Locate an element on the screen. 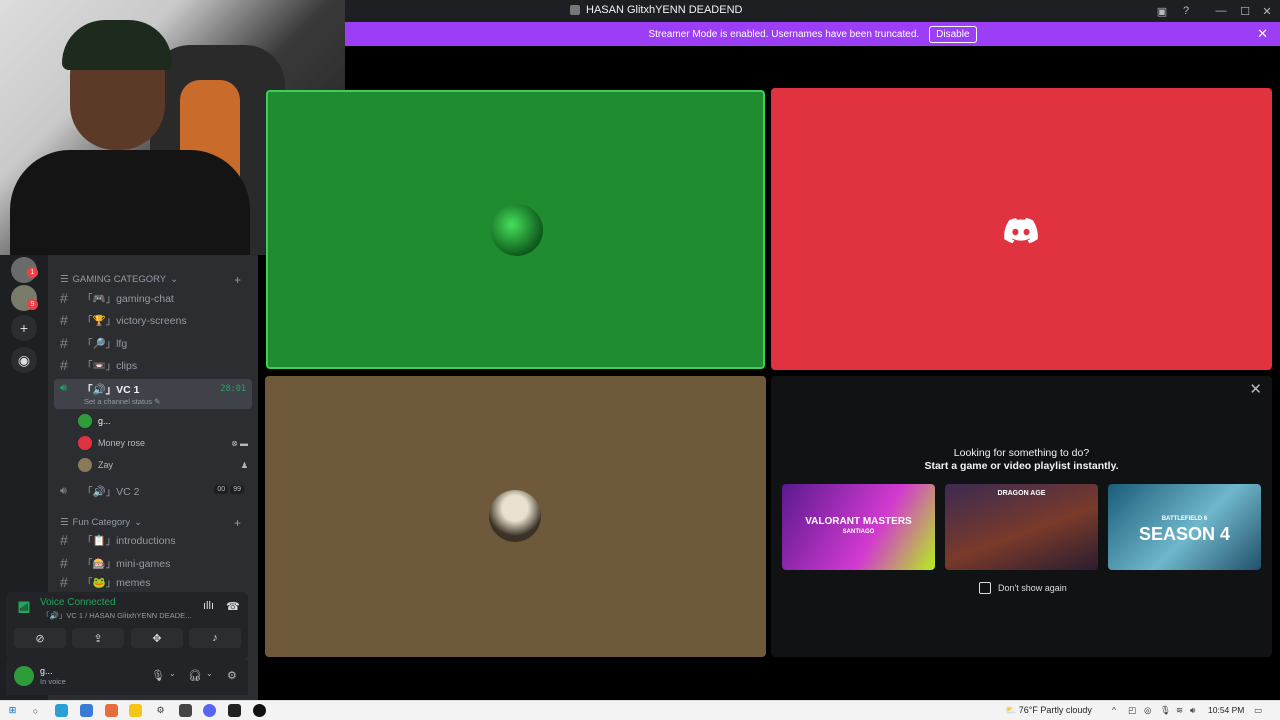  tray-icon: ◎ is located at coordinates (1147, 710).